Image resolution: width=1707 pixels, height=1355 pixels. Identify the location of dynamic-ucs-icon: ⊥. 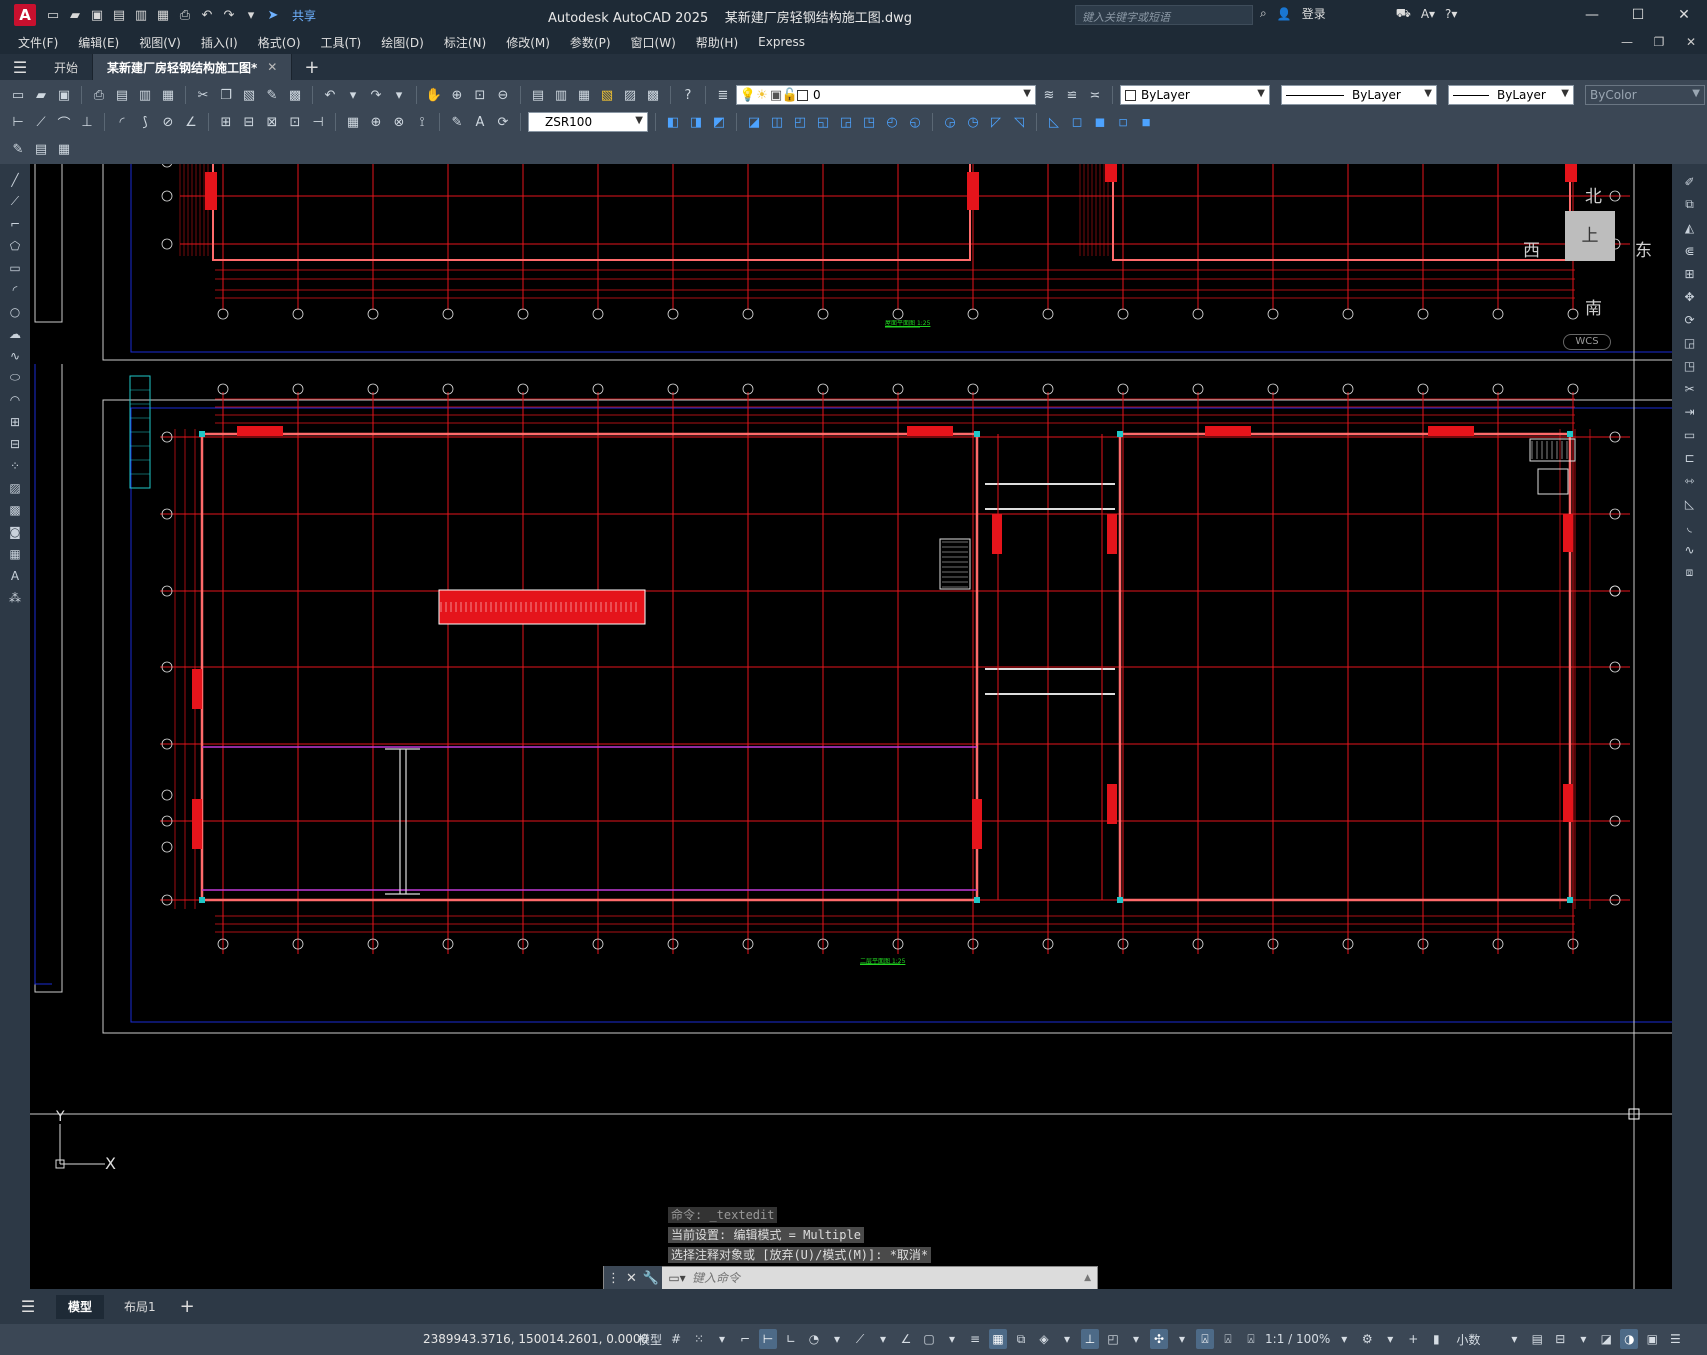
(1090, 1339).